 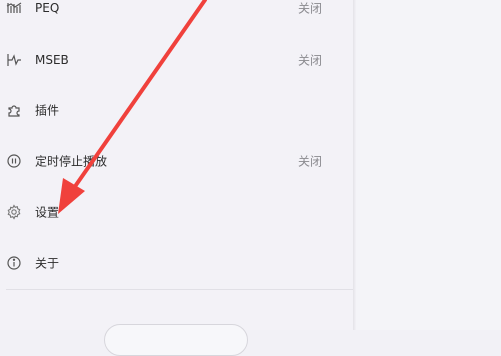 What do you see at coordinates (47, 212) in the screenshot?
I see `menu-item-label: 设置` at bounding box center [47, 212].